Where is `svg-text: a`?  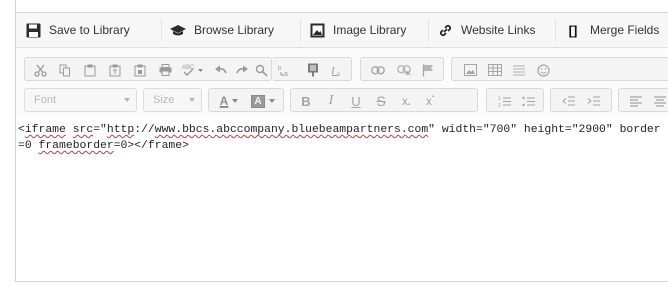 svg-text: a is located at coordinates (286, 74).